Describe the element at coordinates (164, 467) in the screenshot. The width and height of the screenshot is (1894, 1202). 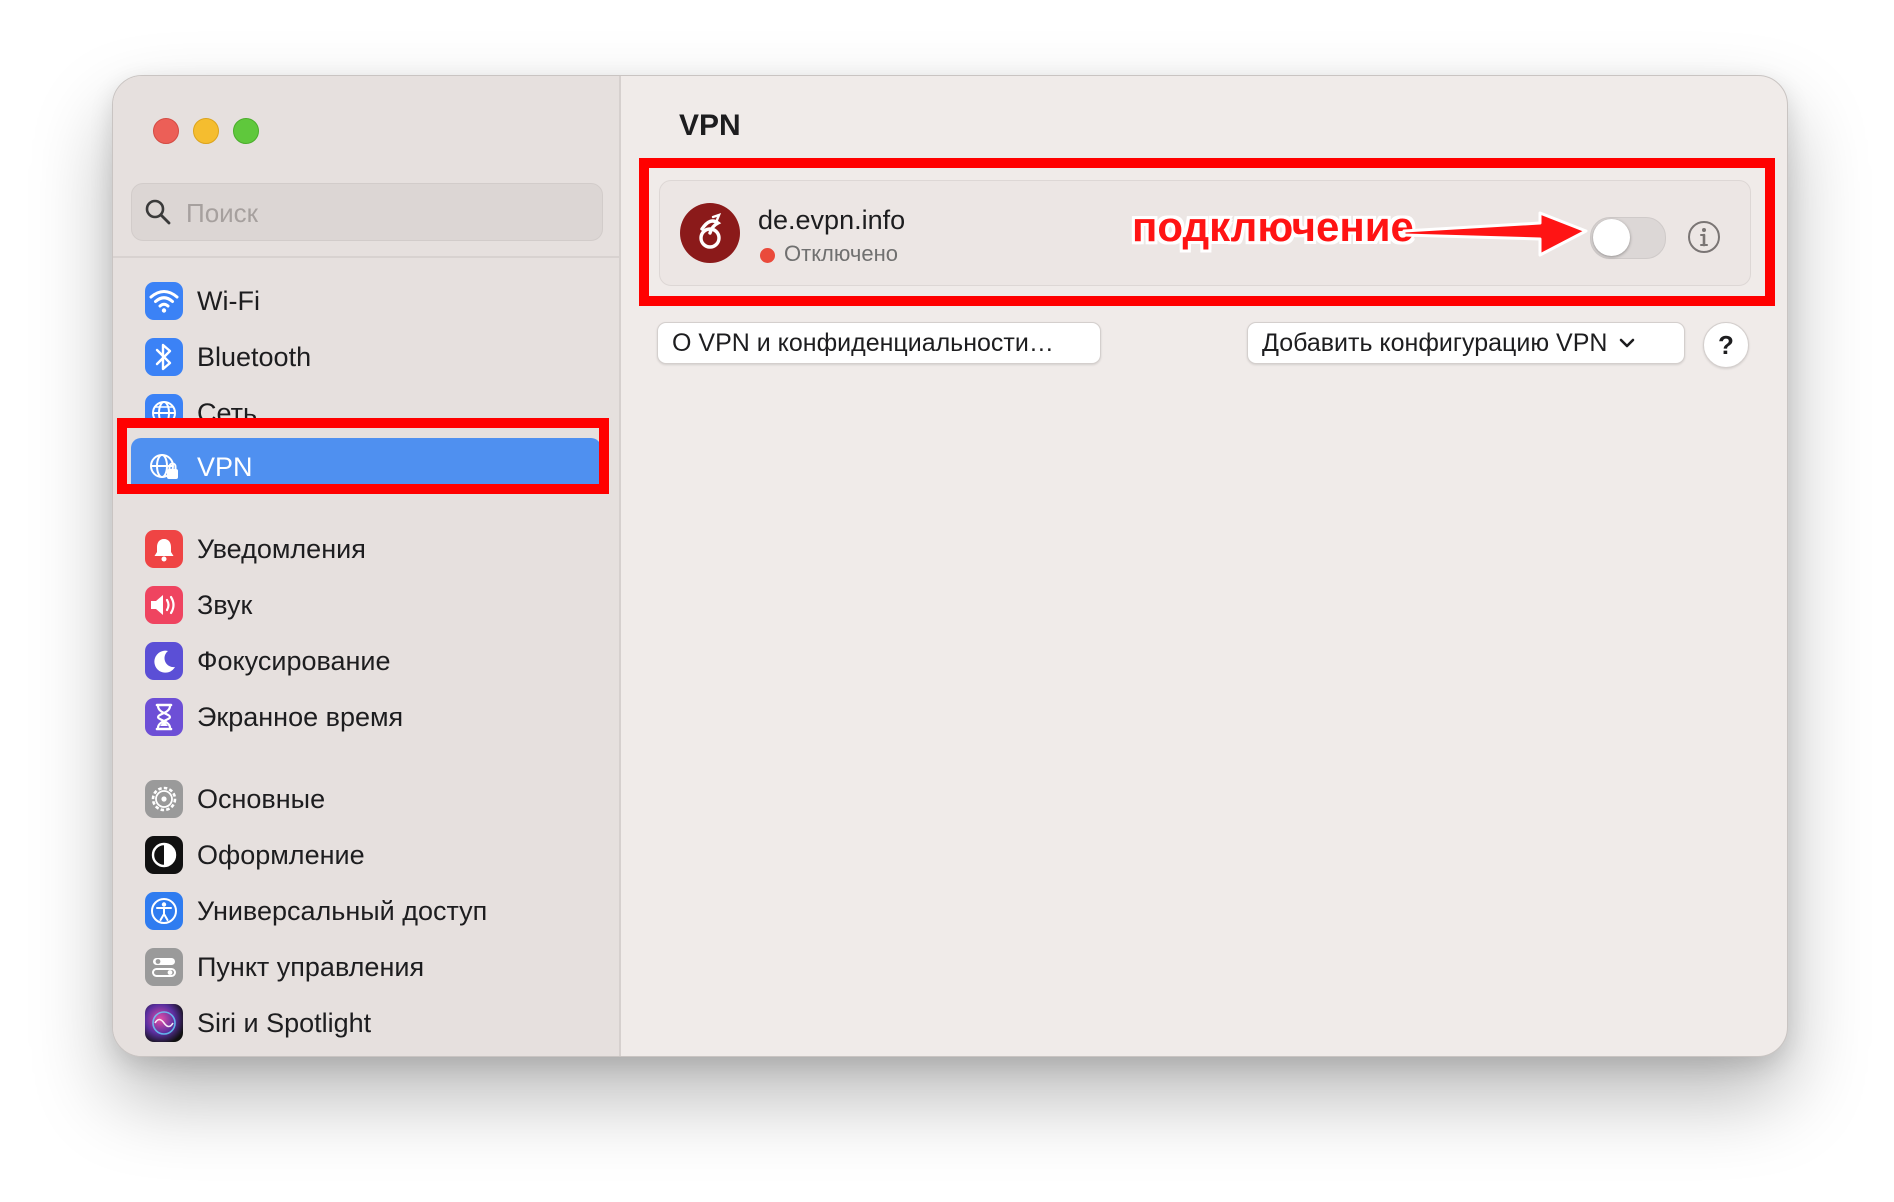
I see `vpn-globe-icon` at that location.